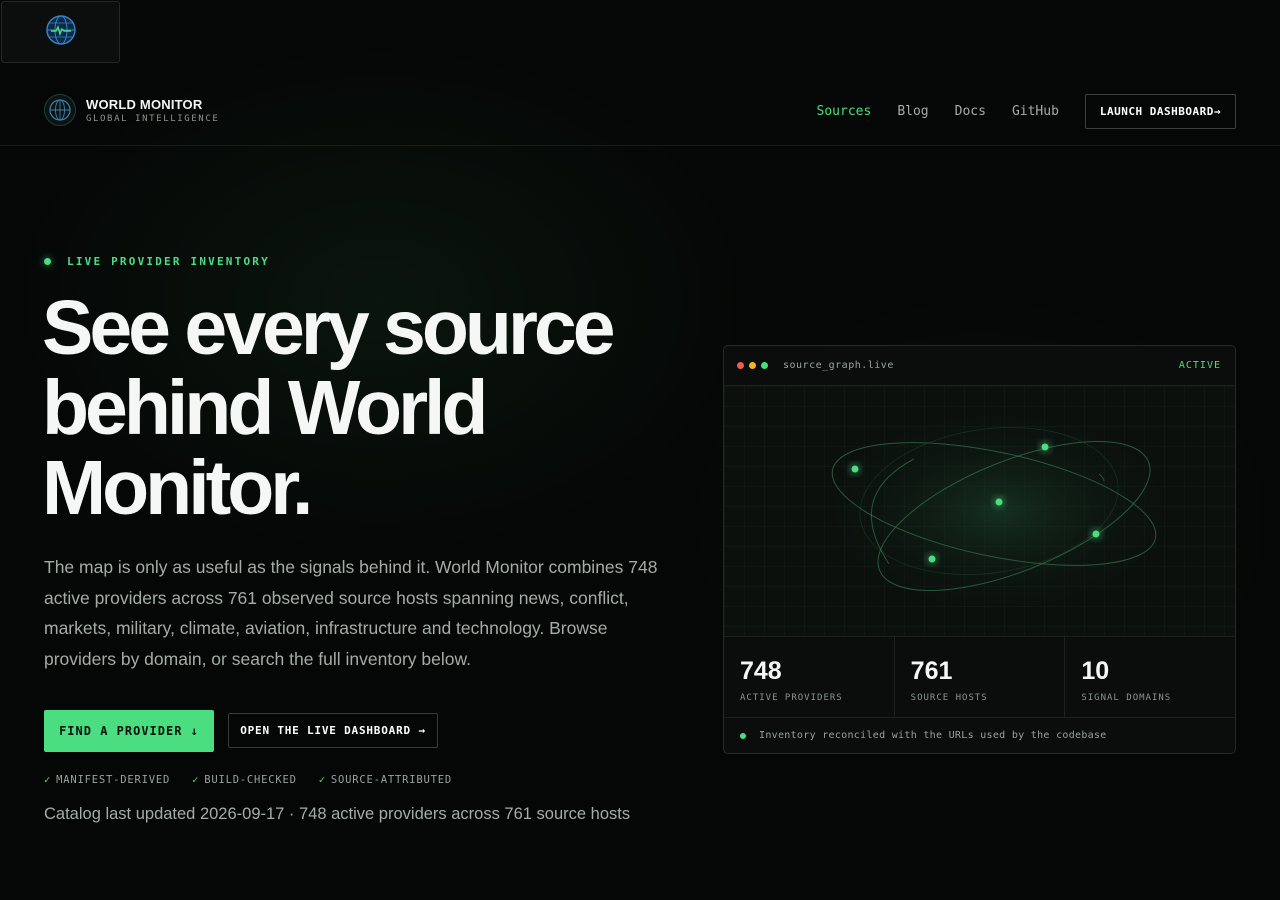 The image size is (1280, 900). What do you see at coordinates (1126, 698) in the screenshot?
I see `stat-label: SIGNAL DOMAINS` at bounding box center [1126, 698].